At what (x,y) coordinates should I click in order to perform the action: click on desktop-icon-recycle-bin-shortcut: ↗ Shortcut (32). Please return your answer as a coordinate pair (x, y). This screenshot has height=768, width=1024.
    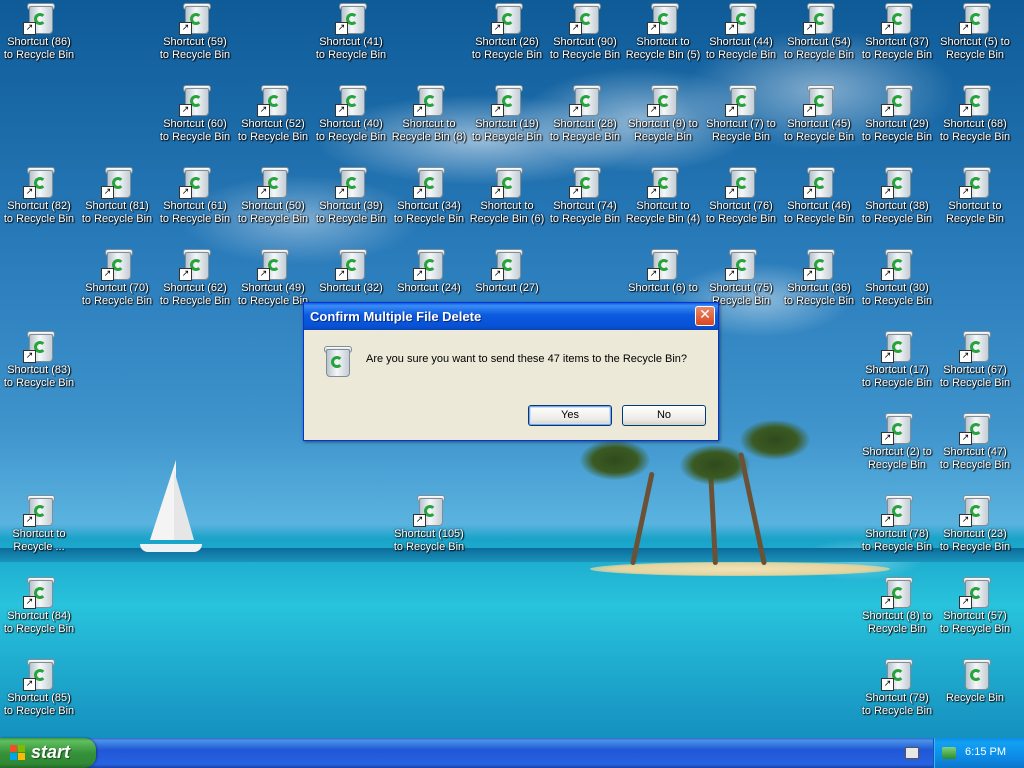
    Looking at the image, I should click on (351, 271).